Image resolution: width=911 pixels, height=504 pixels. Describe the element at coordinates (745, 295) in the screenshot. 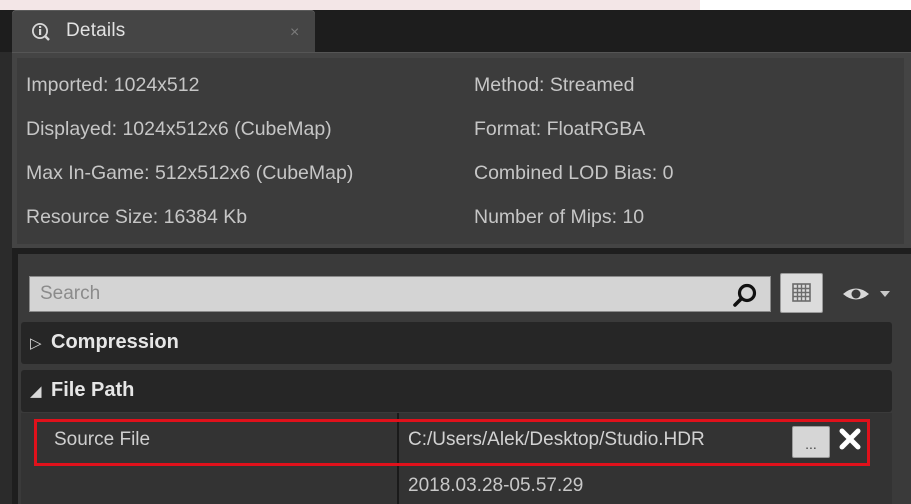

I see `search-icon` at that location.